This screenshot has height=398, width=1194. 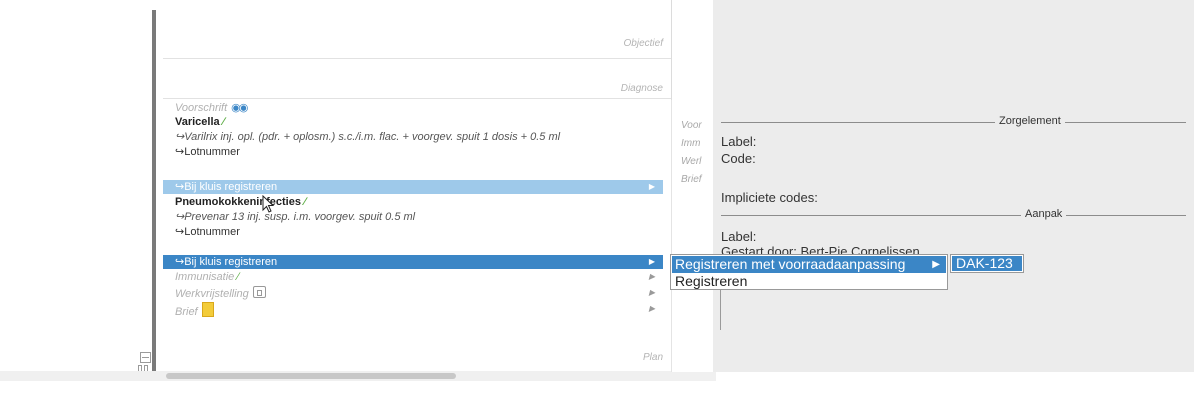 What do you see at coordinates (1044, 214) in the screenshot?
I see `aanpak-title: Aanpak` at bounding box center [1044, 214].